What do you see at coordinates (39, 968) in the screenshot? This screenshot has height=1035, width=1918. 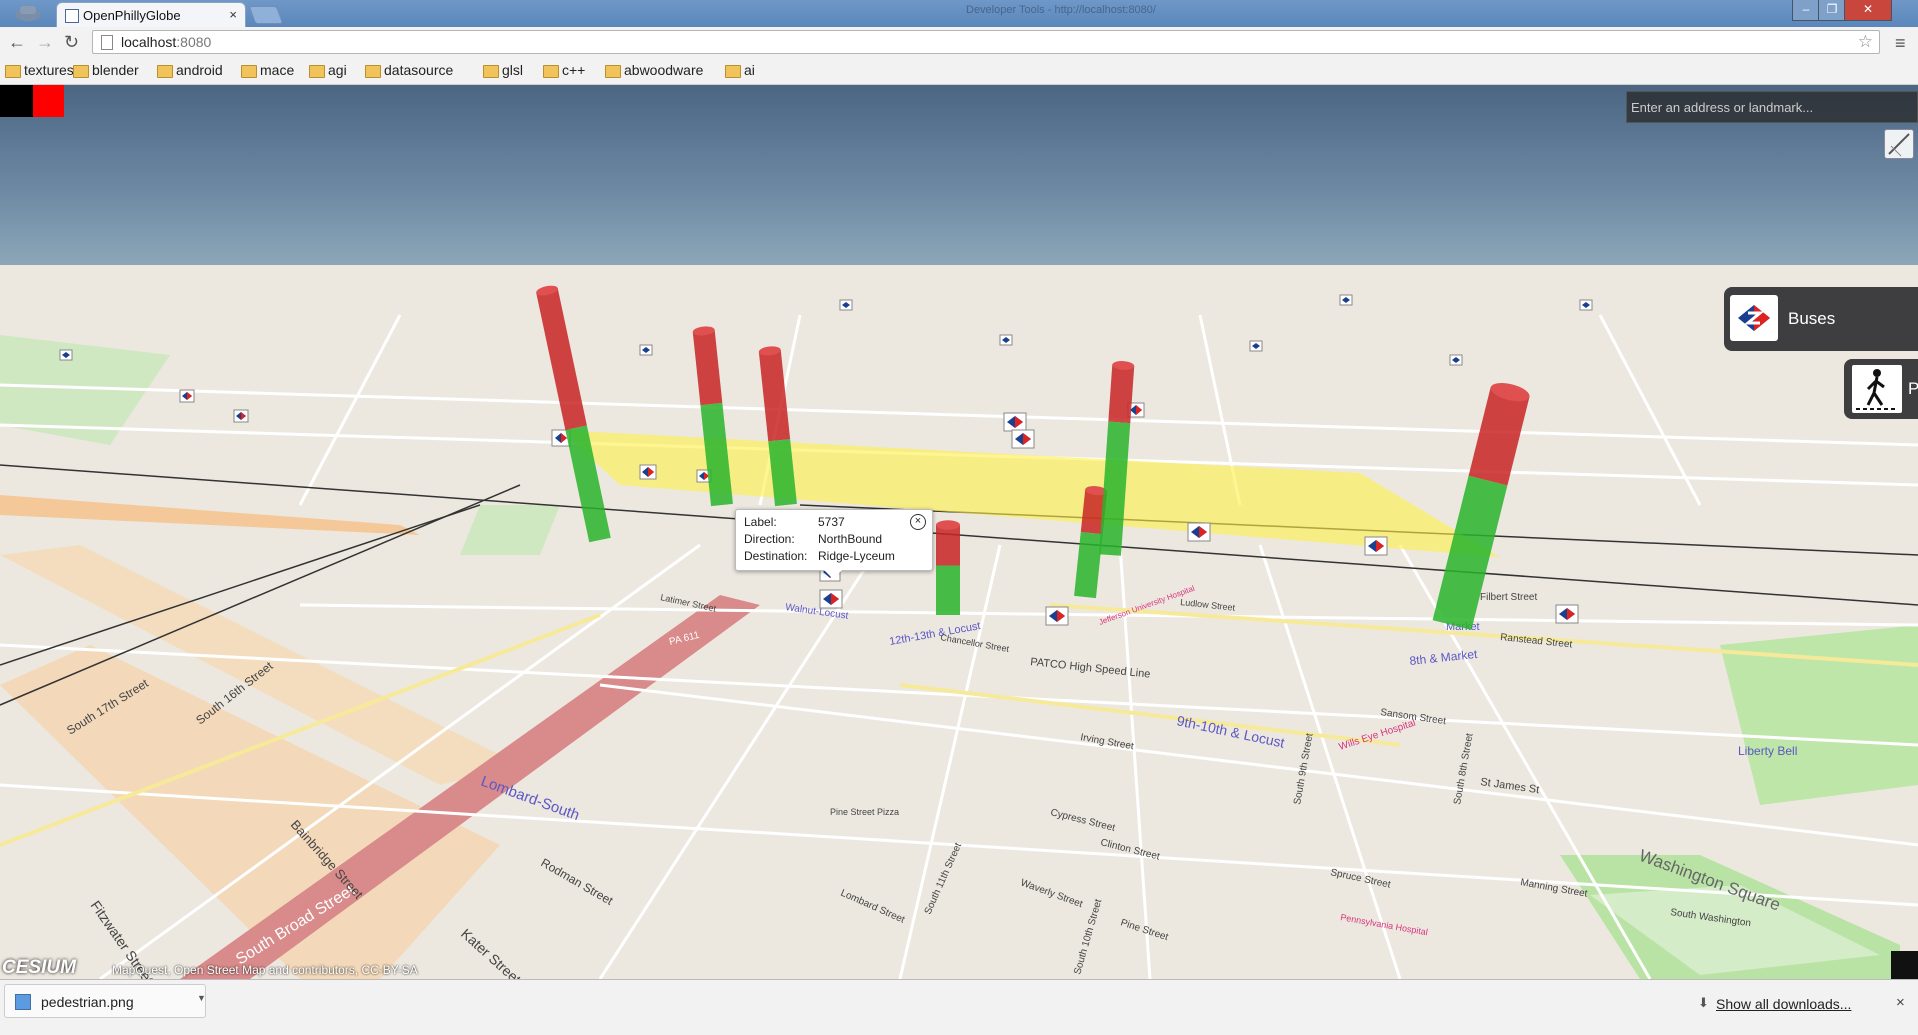 I see `cesium-logo: CESIUM` at bounding box center [39, 968].